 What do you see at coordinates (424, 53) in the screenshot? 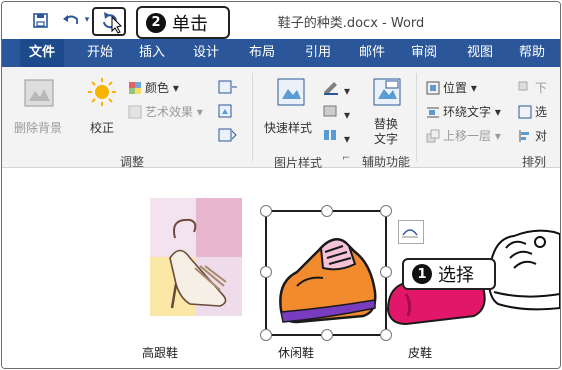
I see `tab-review: 审阅` at bounding box center [424, 53].